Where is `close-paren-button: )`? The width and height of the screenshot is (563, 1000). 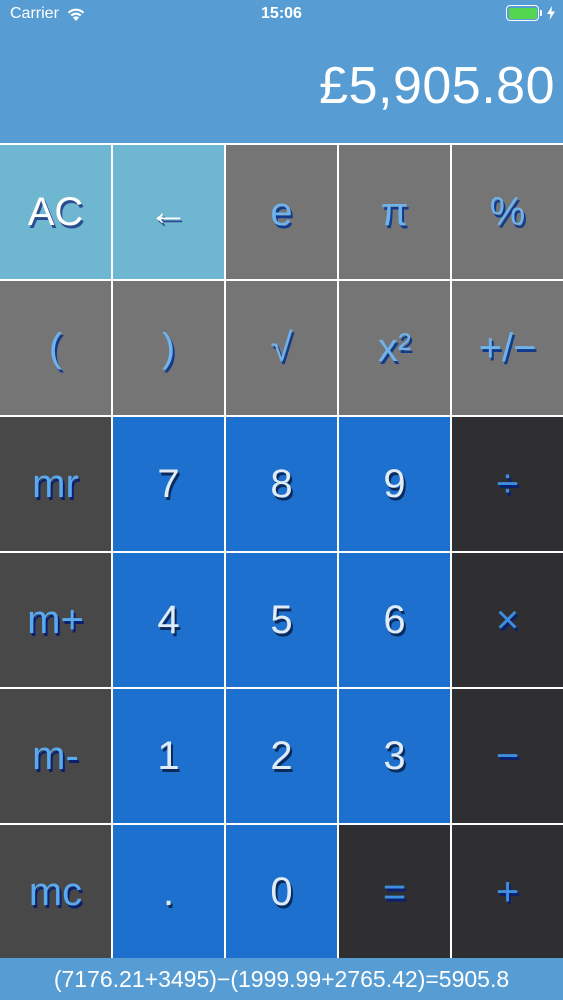
close-paren-button: ) is located at coordinates (168, 348).